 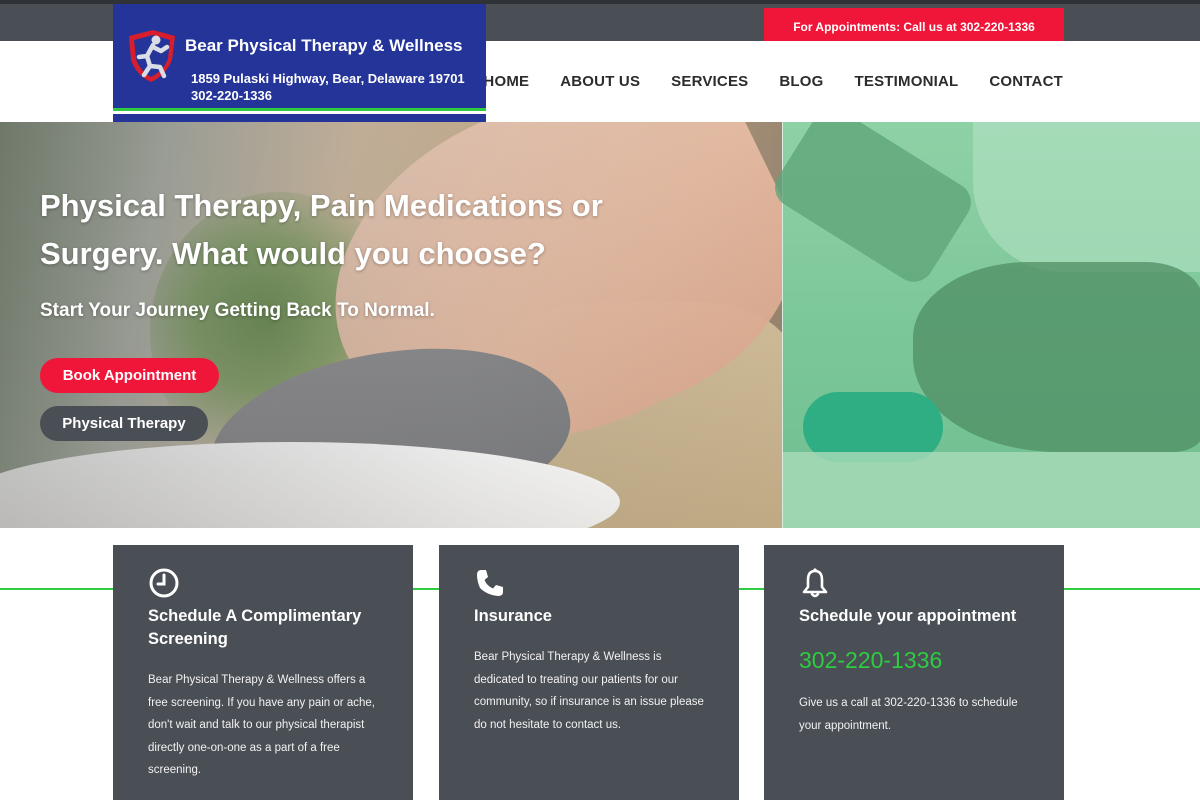 I want to click on runner-shield-icon, so click(x=152, y=56).